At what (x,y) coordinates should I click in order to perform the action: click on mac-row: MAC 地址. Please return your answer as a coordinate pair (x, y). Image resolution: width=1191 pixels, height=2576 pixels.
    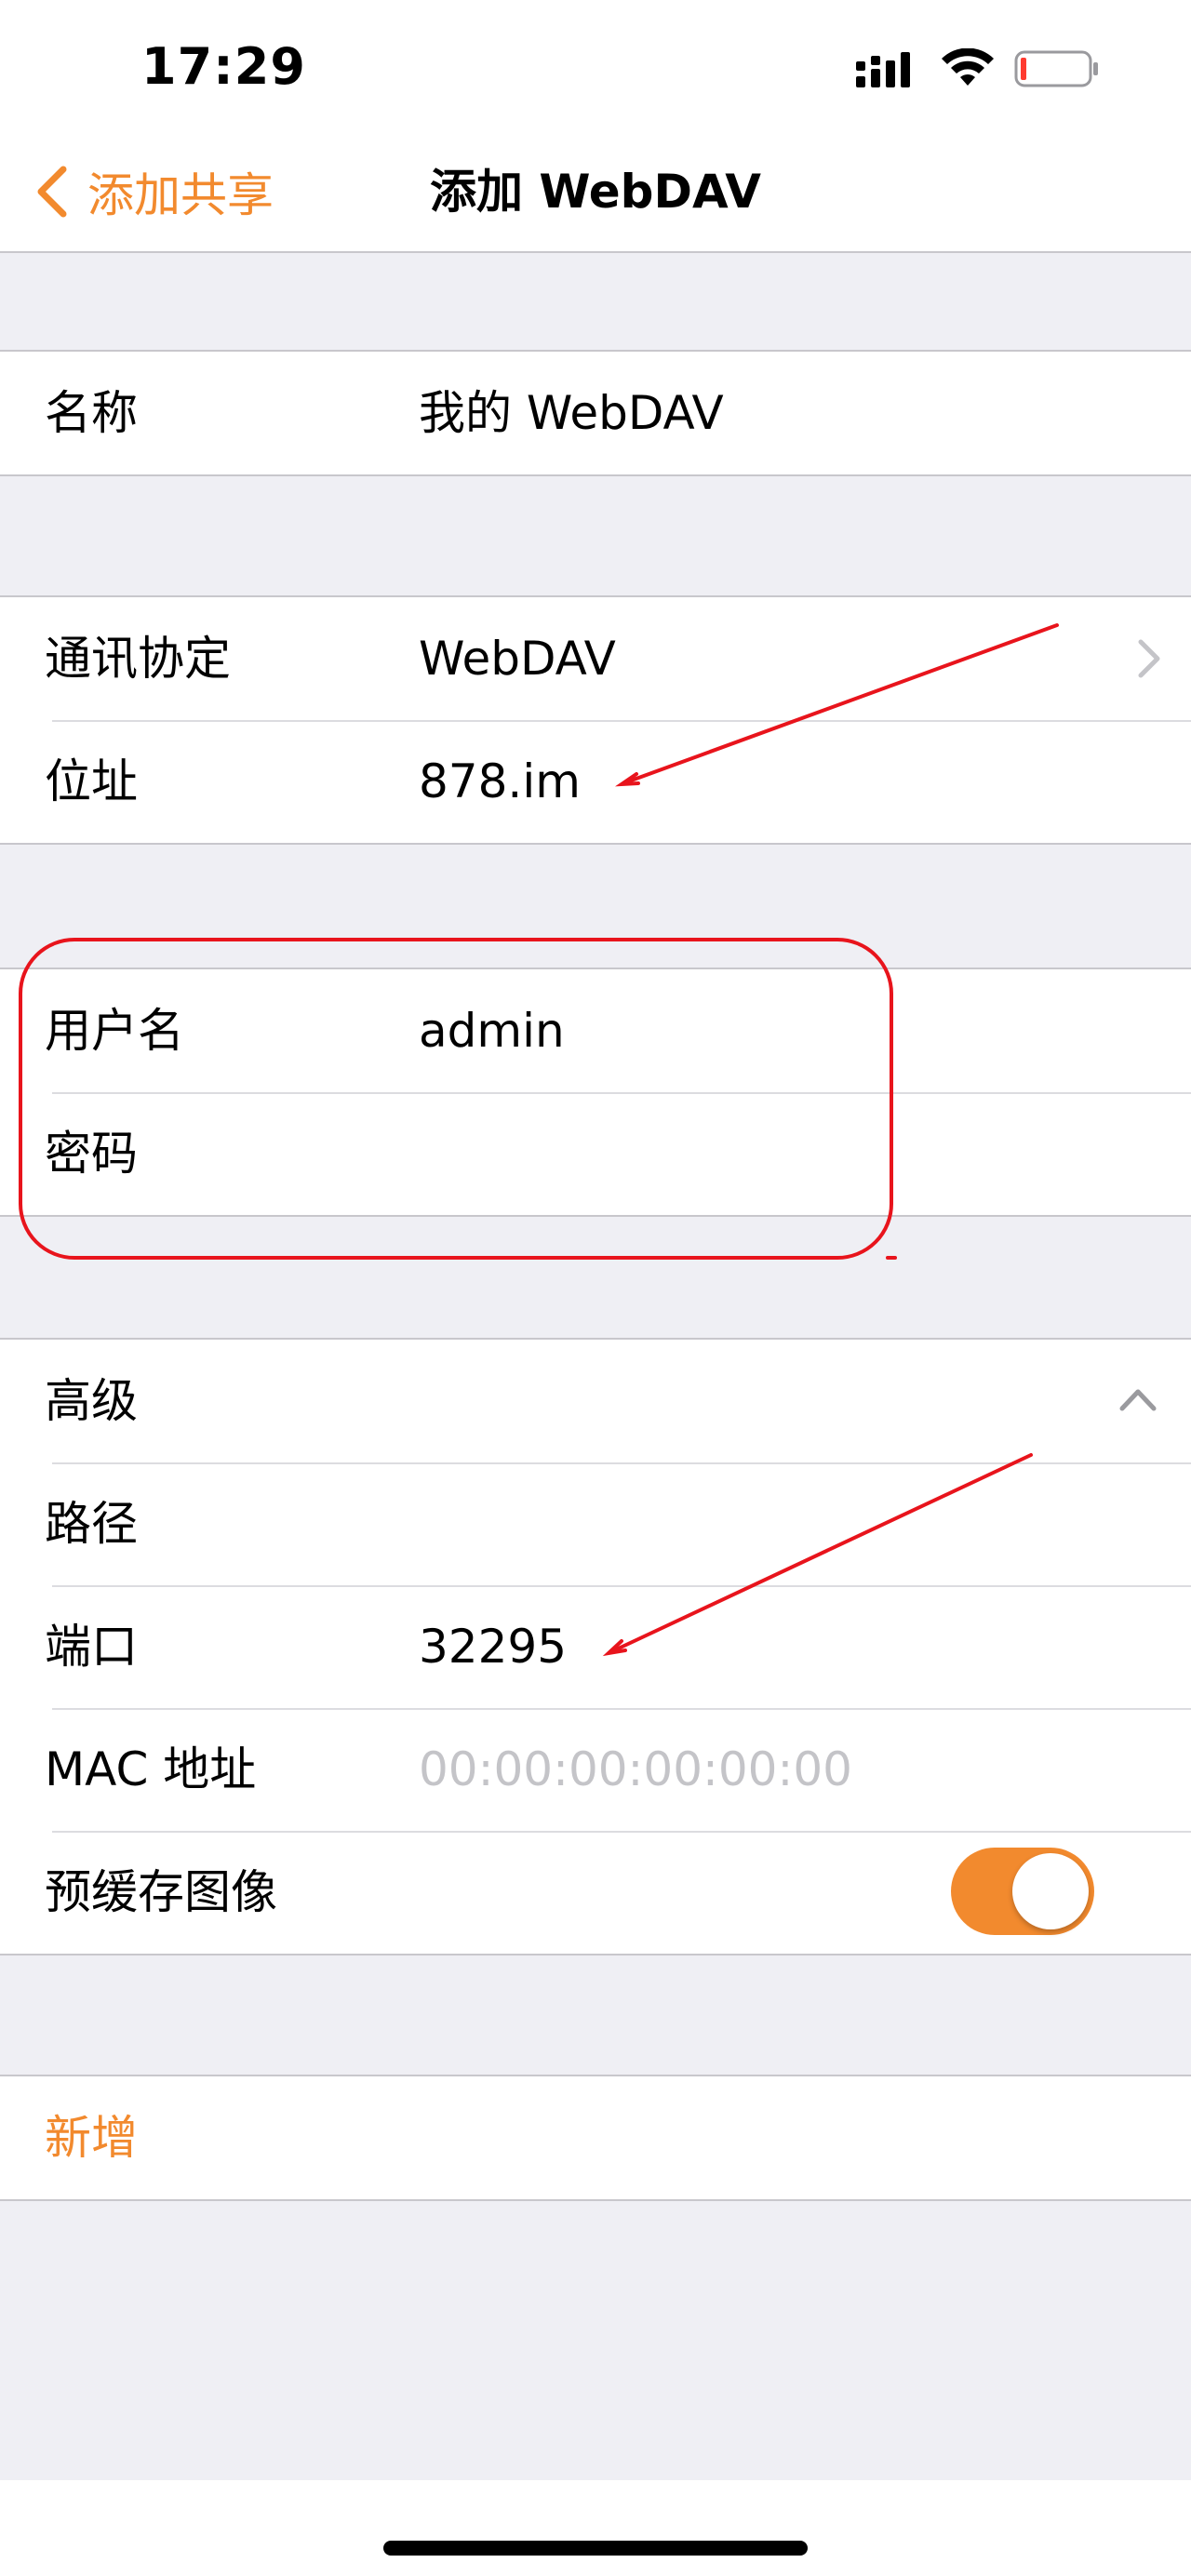
    Looking at the image, I should click on (595, 1769).